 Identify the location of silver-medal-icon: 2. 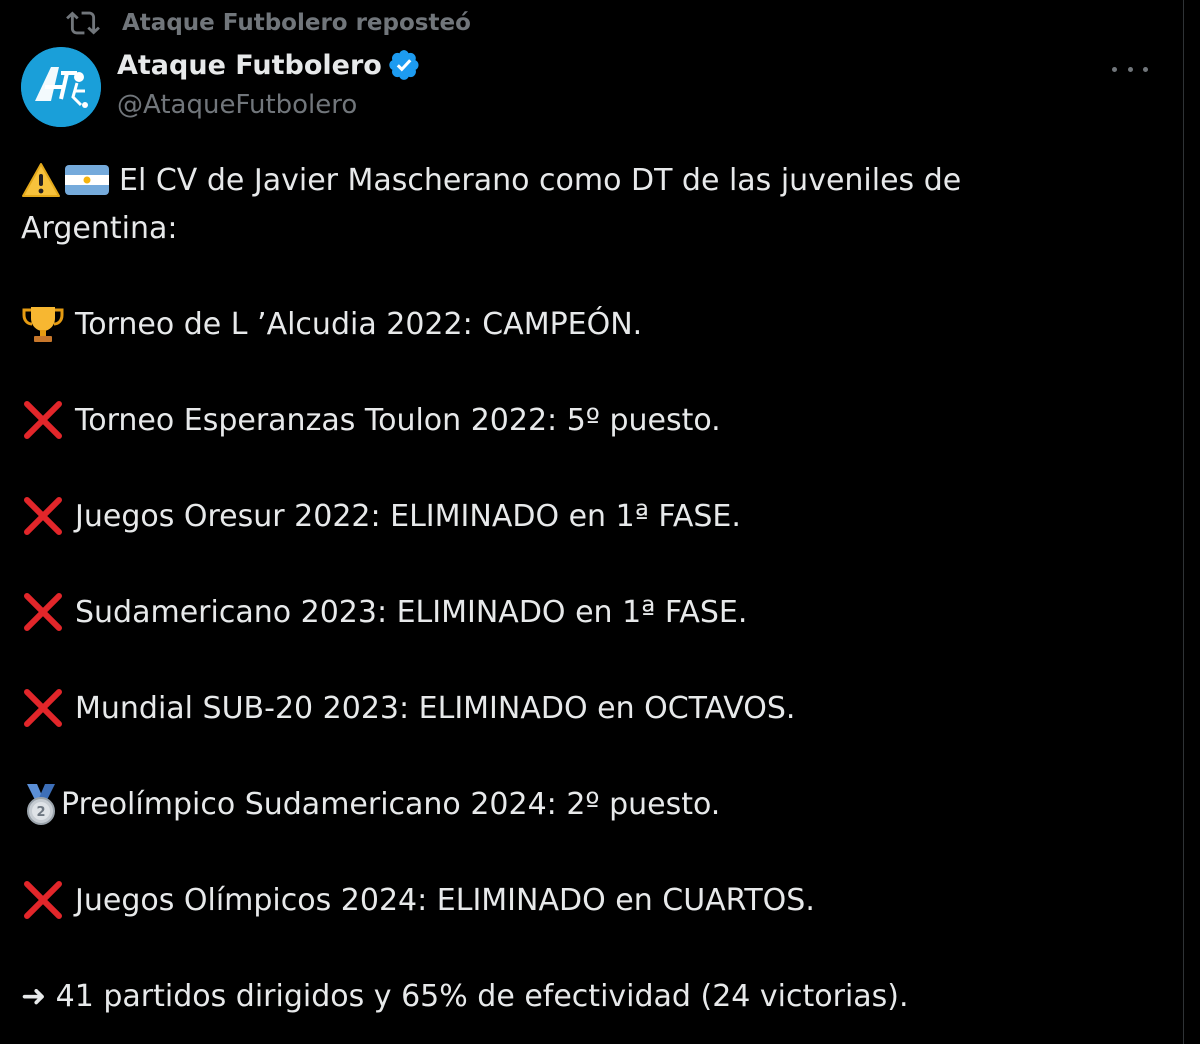
(41, 804).